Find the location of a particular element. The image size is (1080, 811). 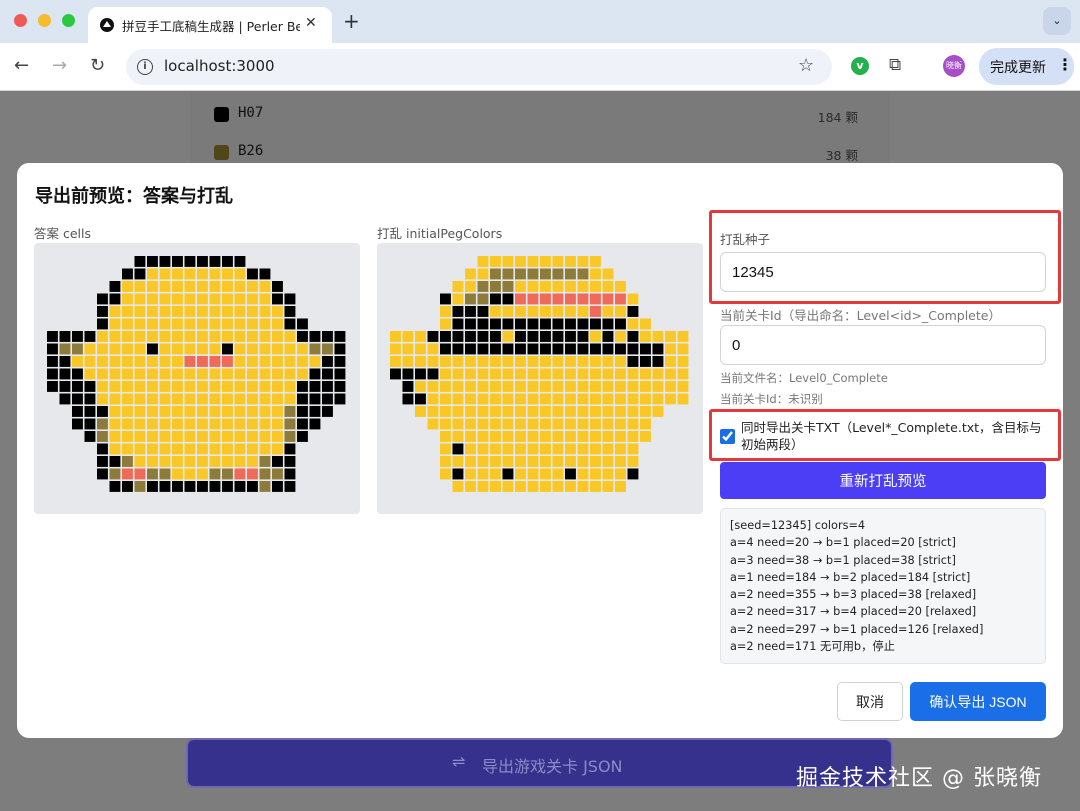

more-menu-icon: ⋮ is located at coordinates (1065, 64).